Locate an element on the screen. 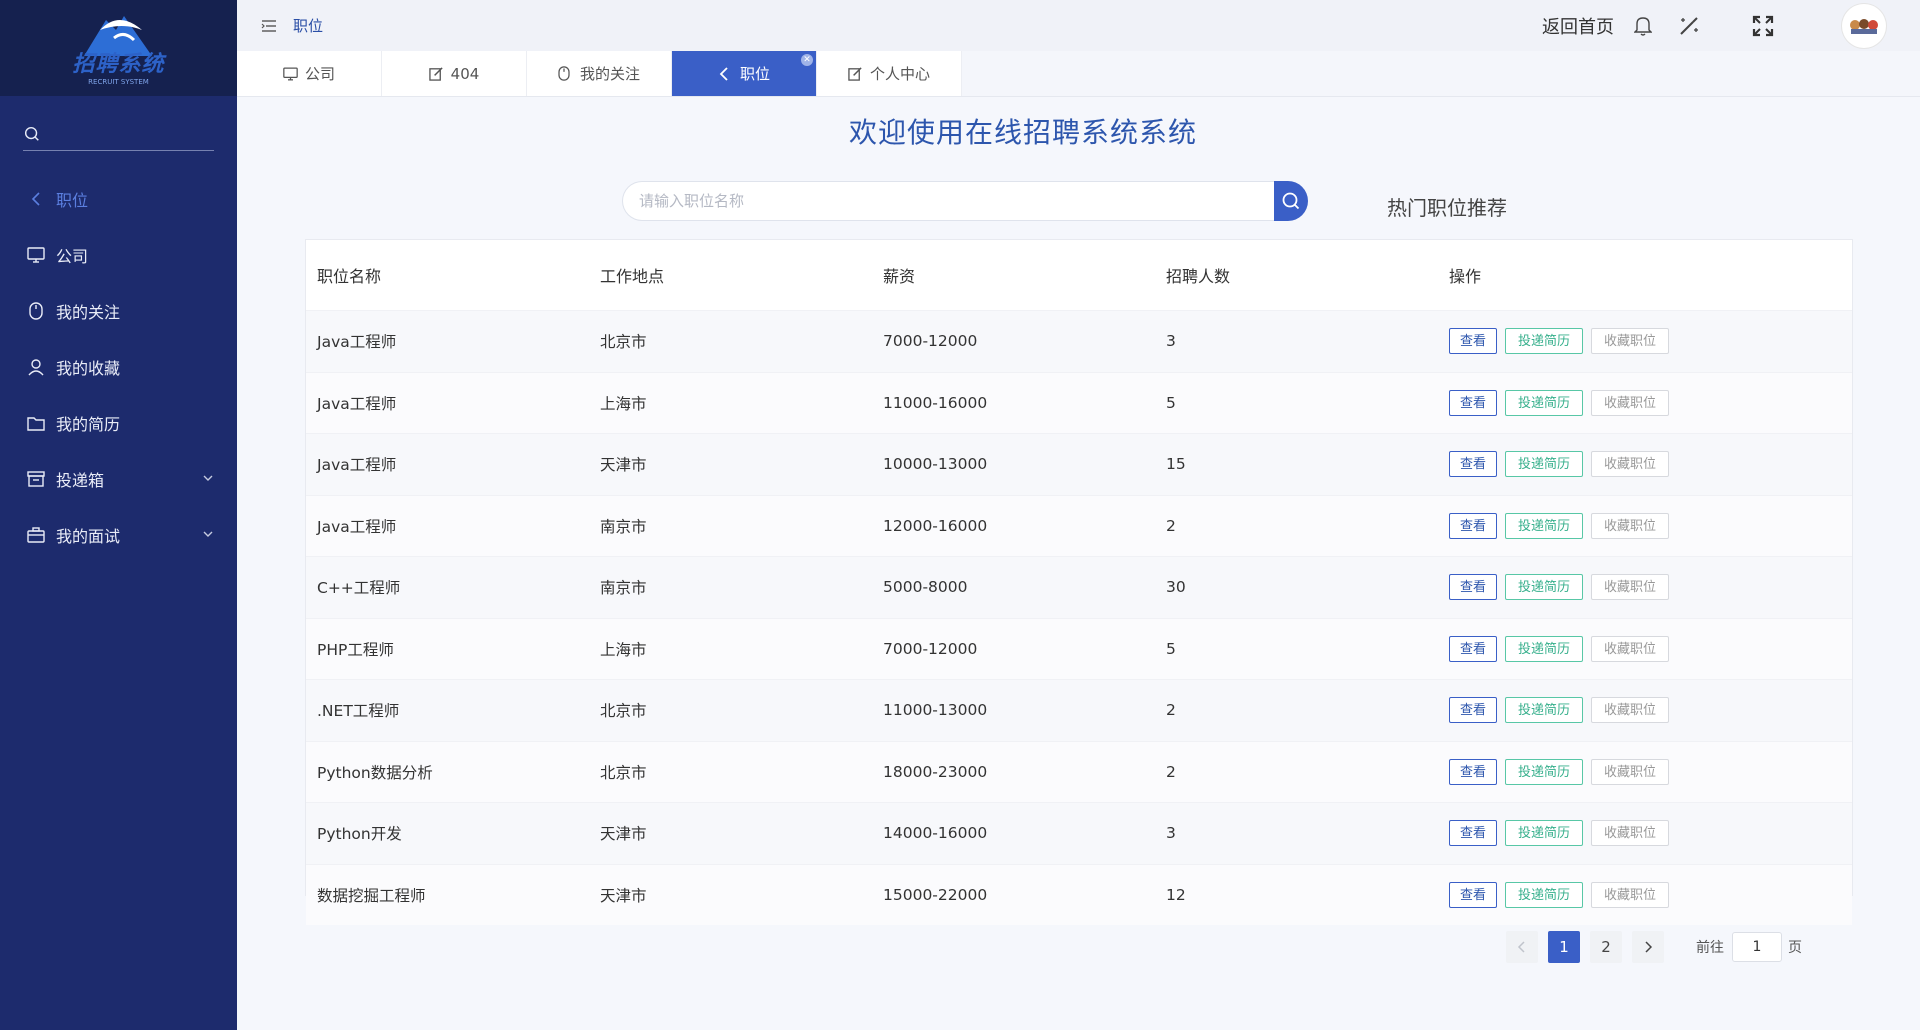 This screenshot has height=1030, width=1920. suitcase-icon is located at coordinates (36, 535).